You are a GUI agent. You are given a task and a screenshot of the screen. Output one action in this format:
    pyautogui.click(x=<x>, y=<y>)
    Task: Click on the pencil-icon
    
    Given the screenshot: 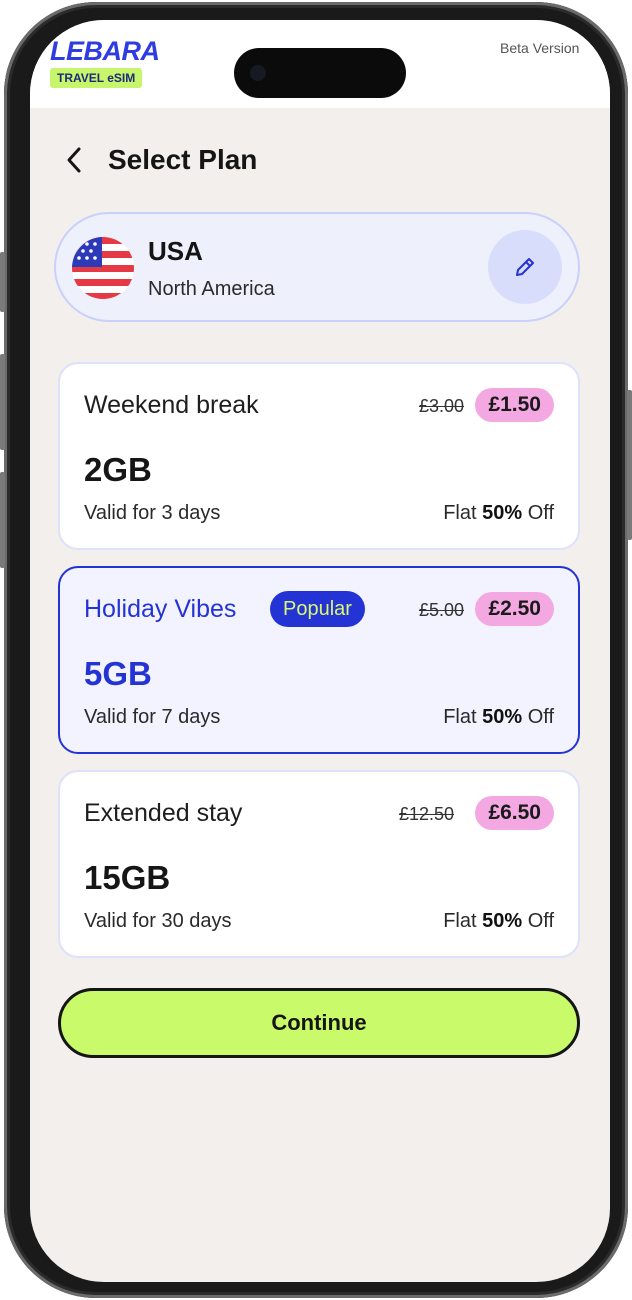 What is the action you would take?
    pyautogui.click(x=525, y=267)
    